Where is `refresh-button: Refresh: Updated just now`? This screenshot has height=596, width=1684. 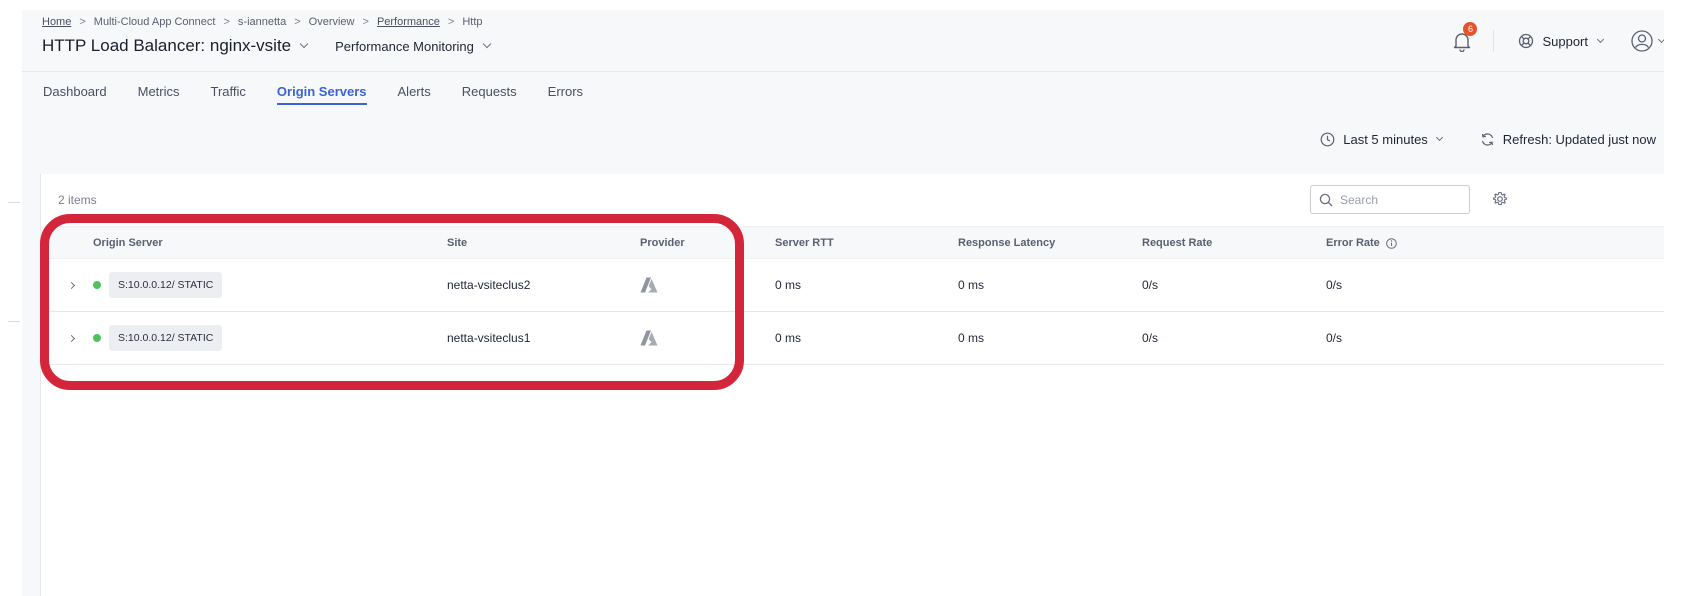 refresh-button: Refresh: Updated just now is located at coordinates (1568, 139).